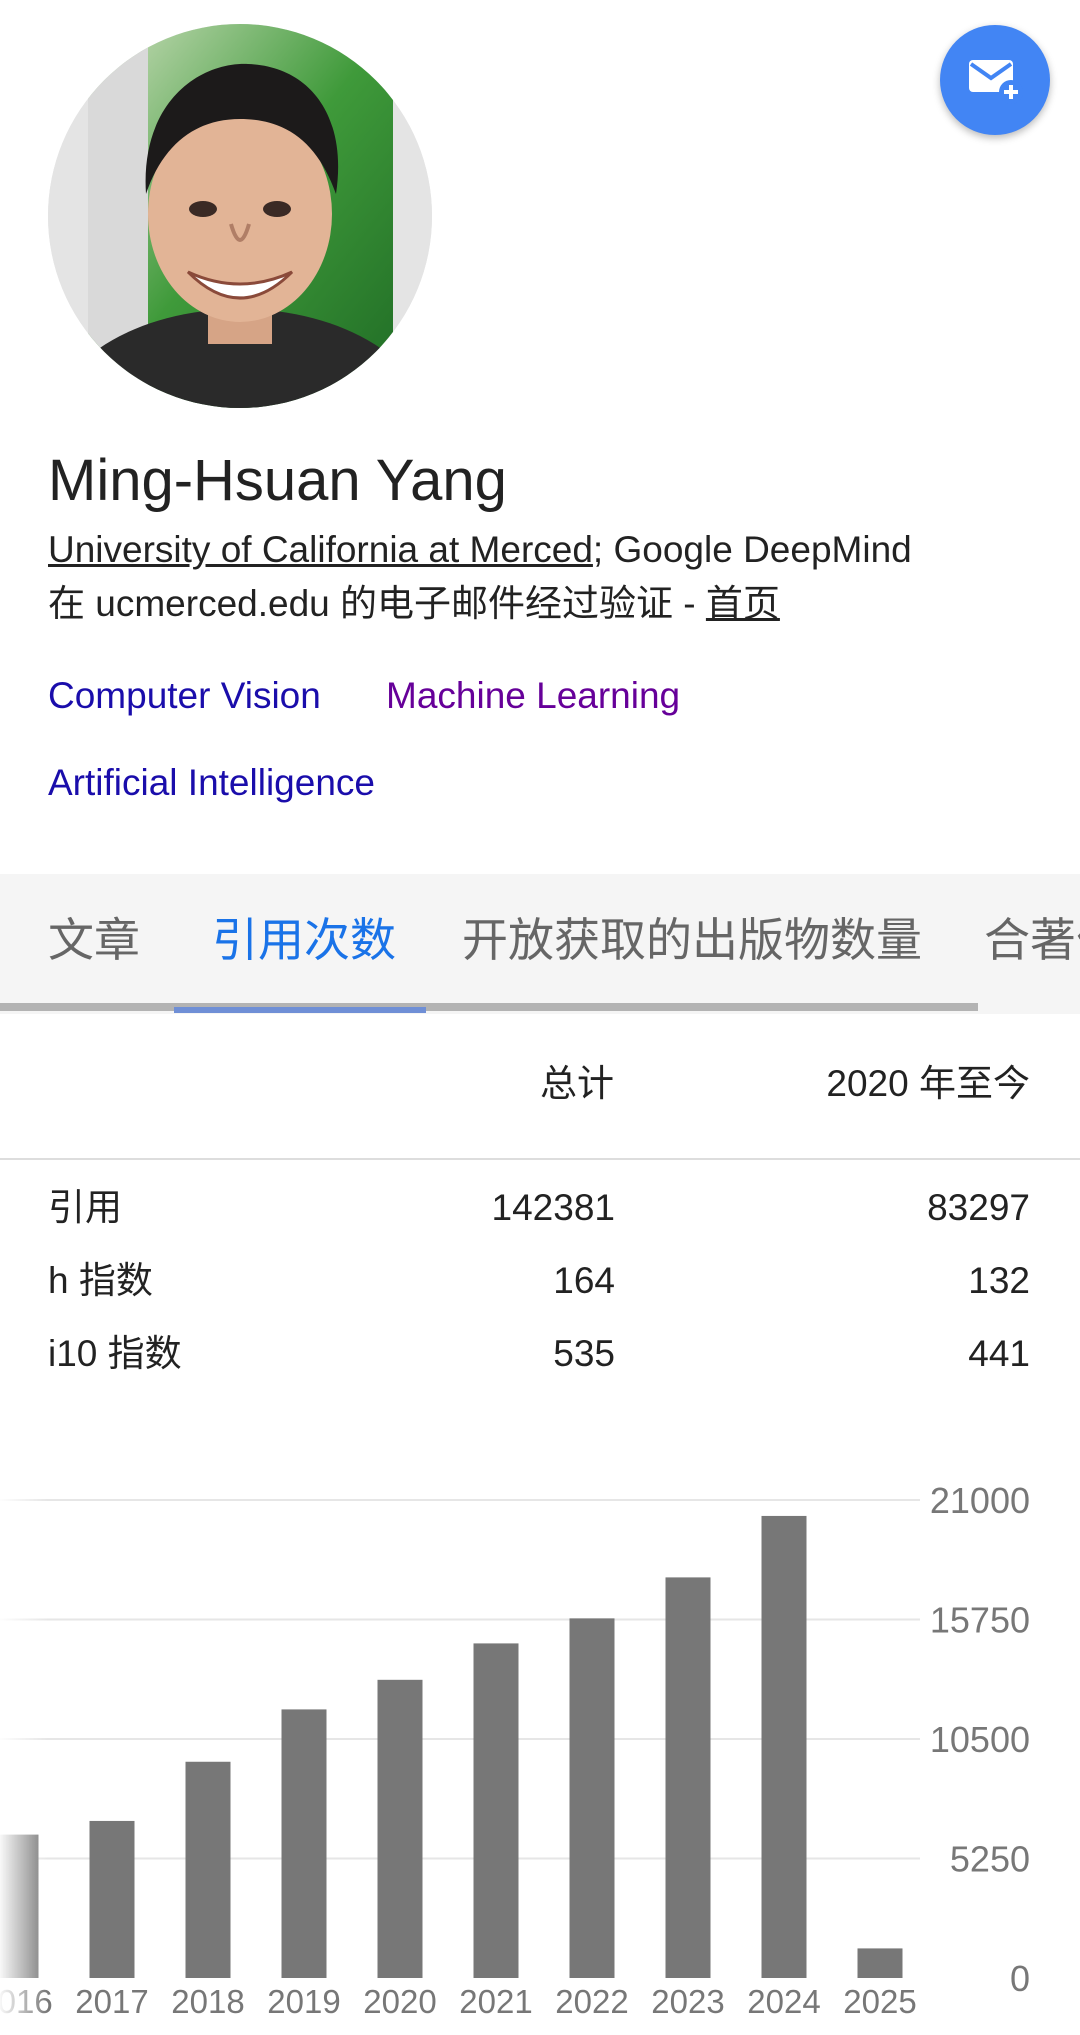 This screenshot has height=2035, width=1080. I want to click on y-tick-label: 5250, so click(990, 1859).